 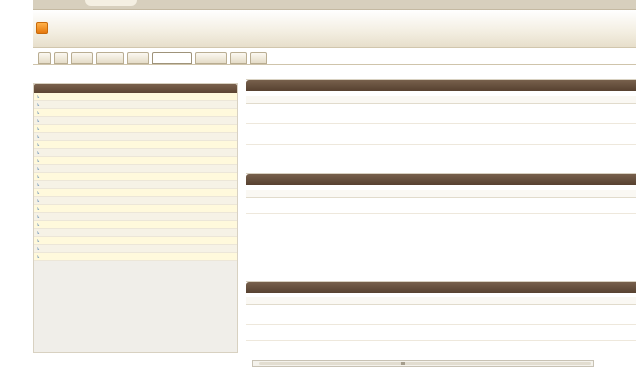 What do you see at coordinates (334, 29) in the screenshot?
I see `app-header` at bounding box center [334, 29].